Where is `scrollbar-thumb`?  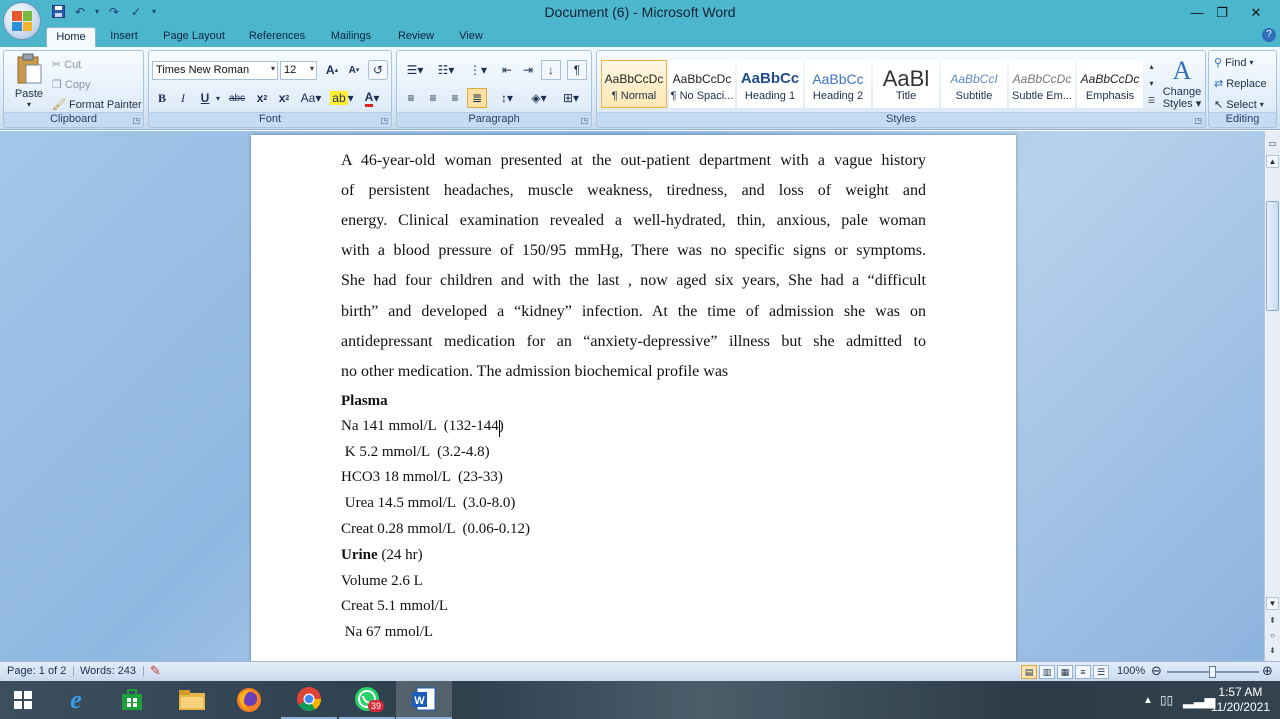 scrollbar-thumb is located at coordinates (1272, 256).